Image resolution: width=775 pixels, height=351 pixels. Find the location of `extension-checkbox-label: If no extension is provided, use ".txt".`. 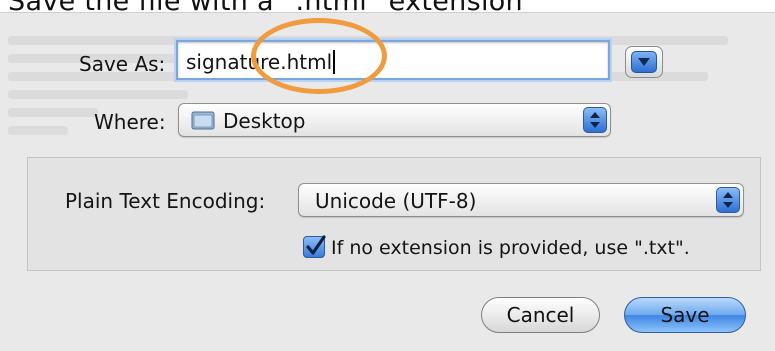

extension-checkbox-label: If no extension is provided, use ".txt". is located at coordinates (510, 248).